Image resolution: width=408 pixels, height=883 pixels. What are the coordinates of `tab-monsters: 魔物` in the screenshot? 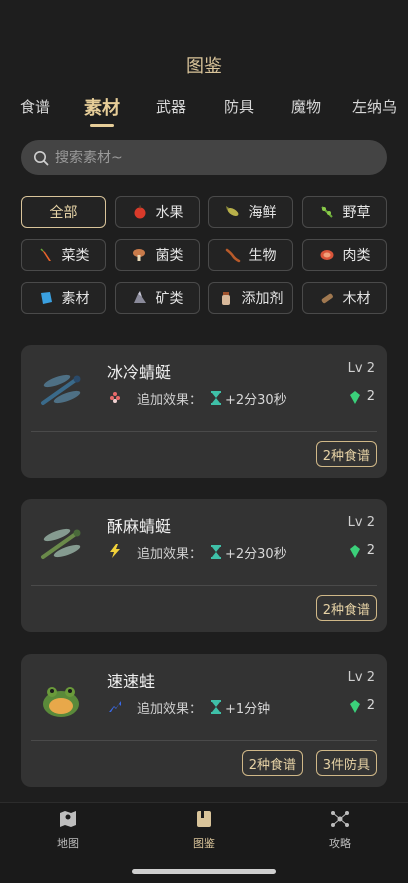 It's located at (306, 106).